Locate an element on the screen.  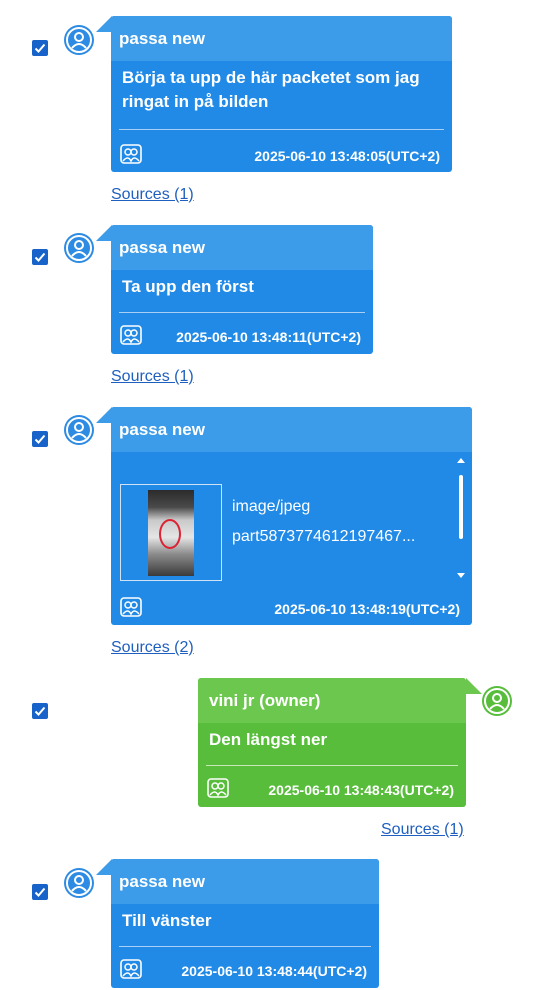
image-annotation-circle is located at coordinates (170, 534).